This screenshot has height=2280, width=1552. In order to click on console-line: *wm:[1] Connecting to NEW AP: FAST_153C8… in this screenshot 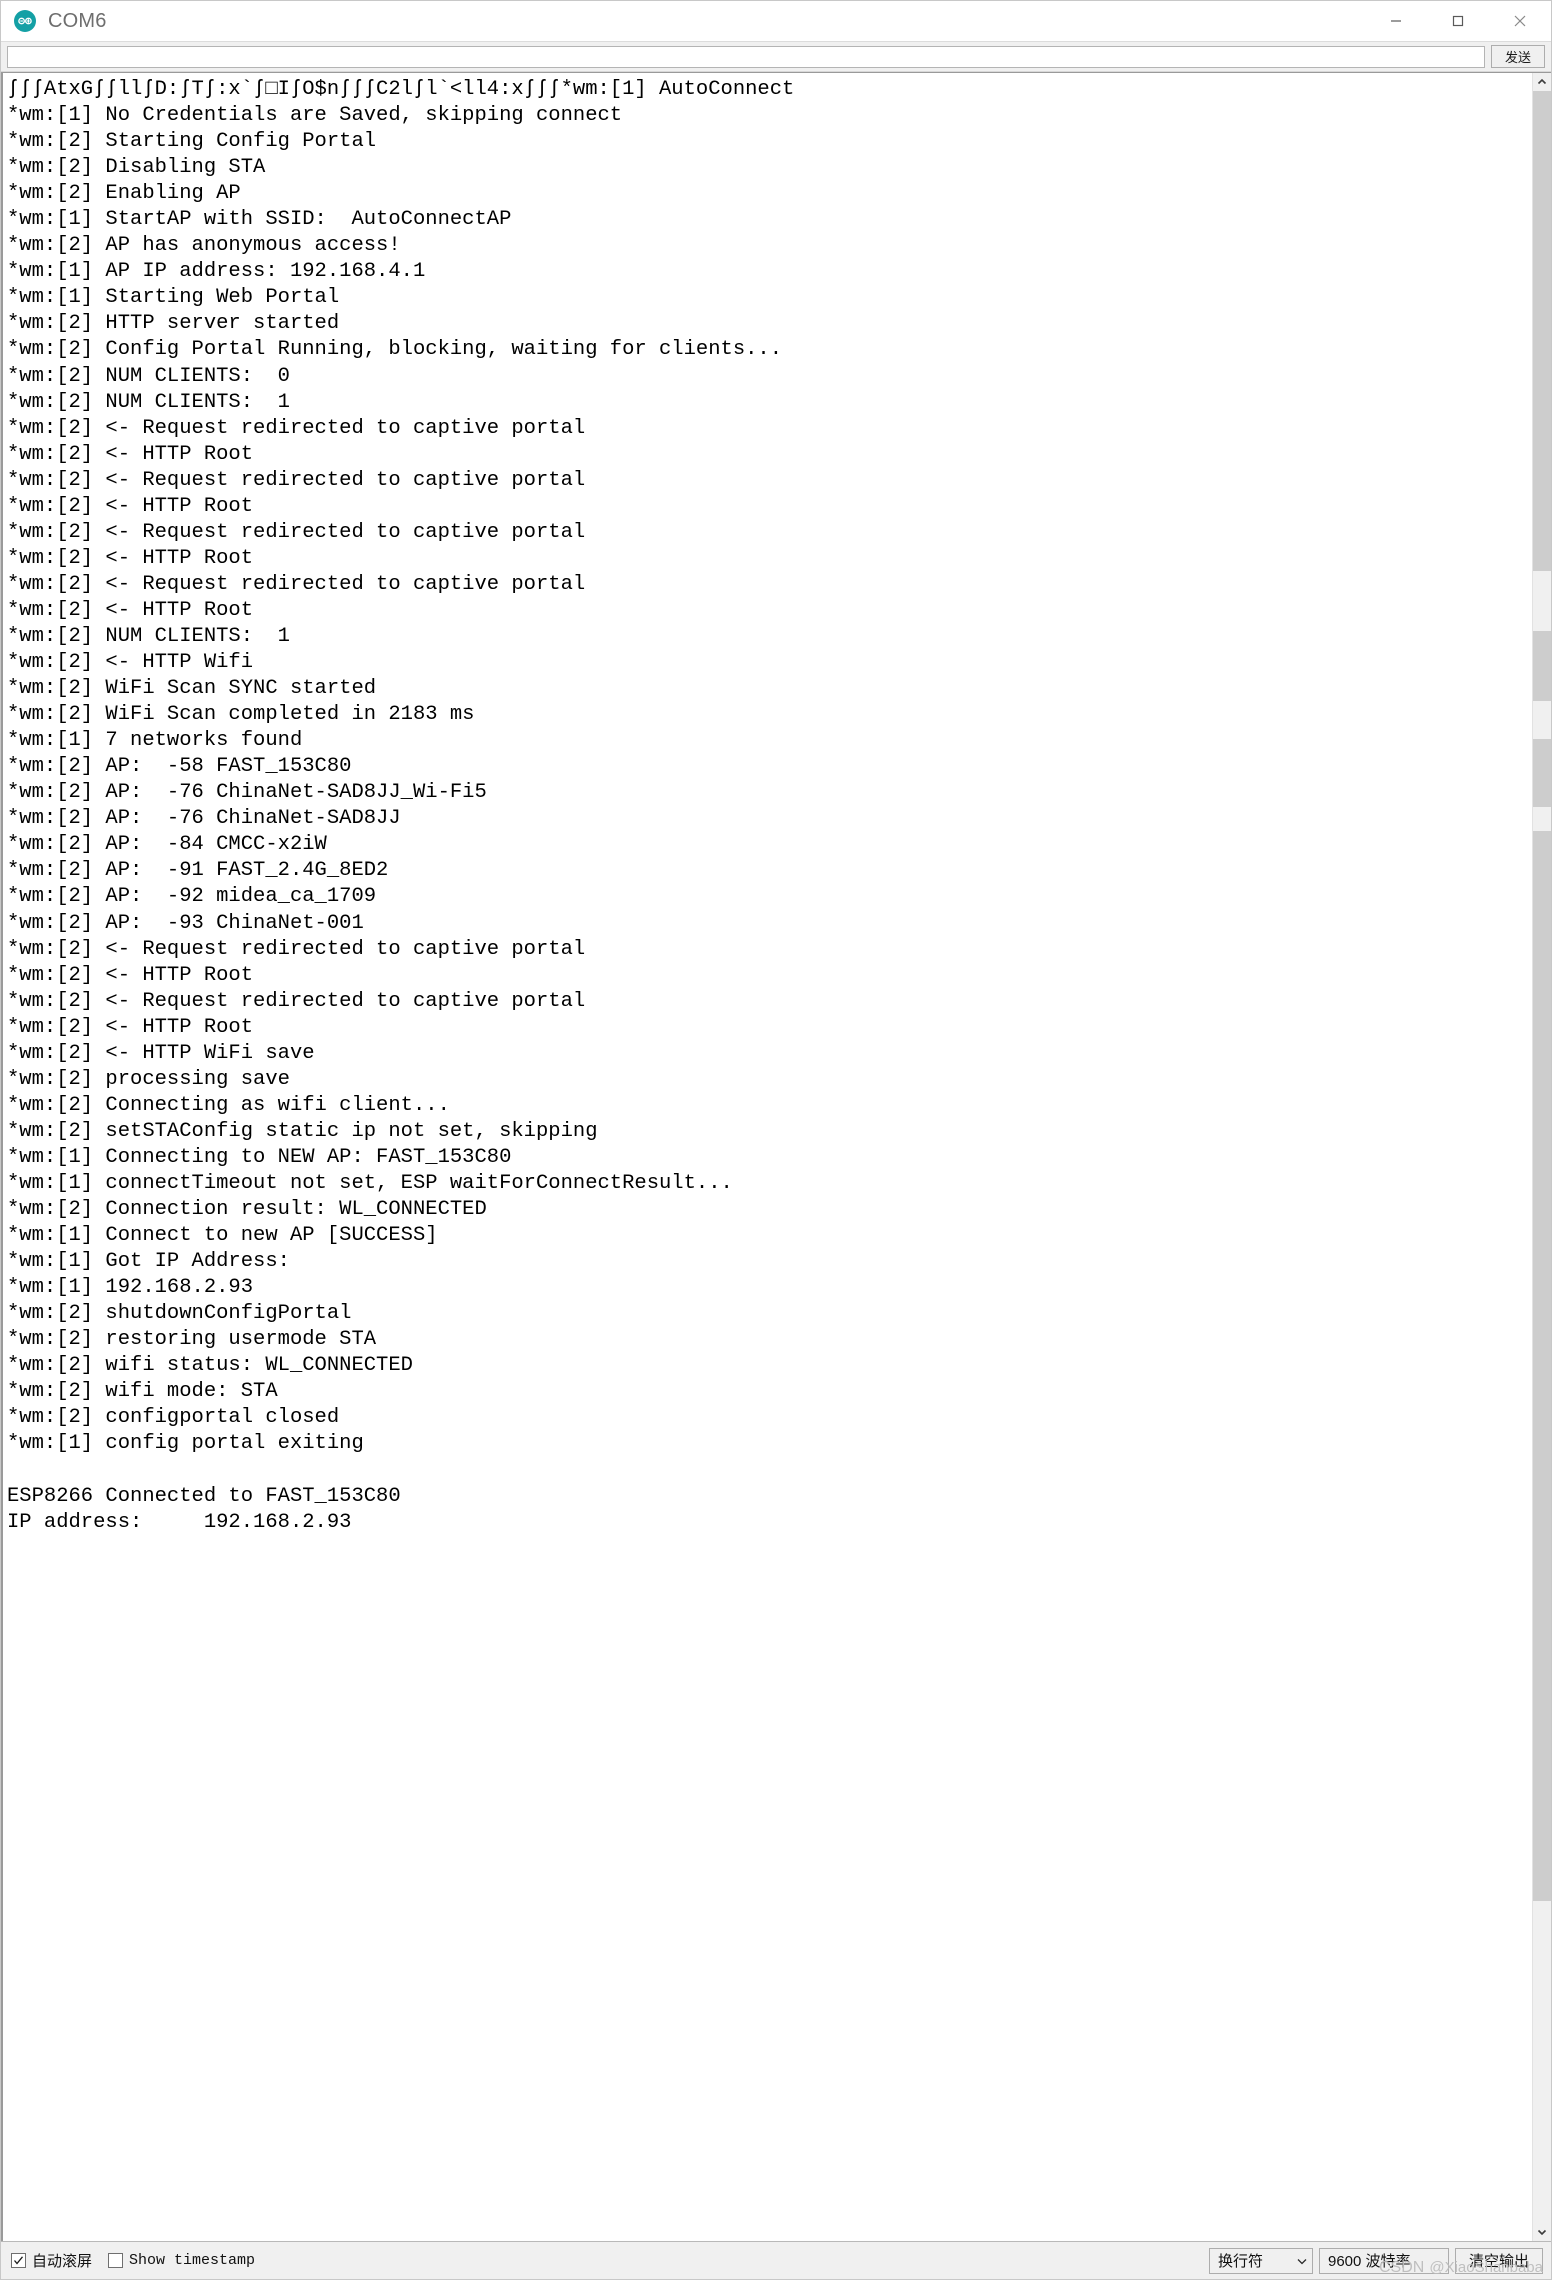, I will do `click(259, 1157)`.